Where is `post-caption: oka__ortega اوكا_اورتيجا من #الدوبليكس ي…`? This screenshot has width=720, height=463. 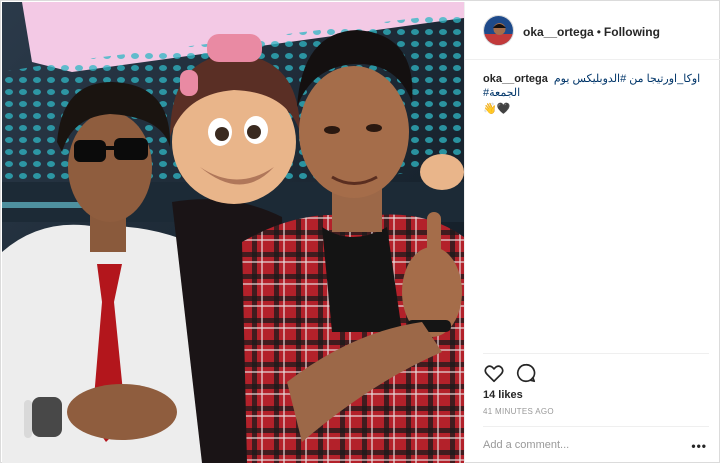 post-caption: oka__ortega اوكا_اورتيجا من #الدوبليكس ي… is located at coordinates (596, 94).